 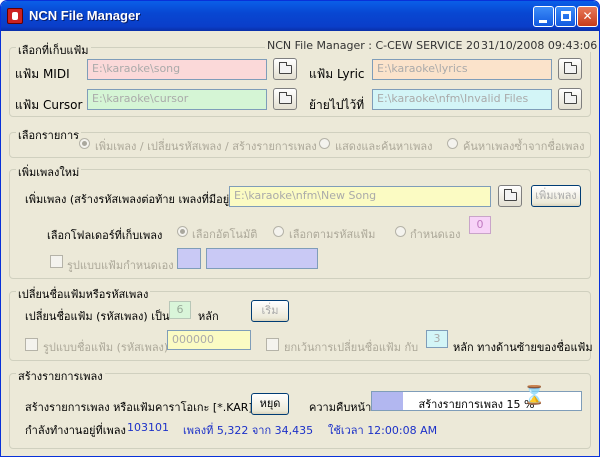 I want to click on title-bar: NCN File Manager ✕, so click(x=300, y=16).